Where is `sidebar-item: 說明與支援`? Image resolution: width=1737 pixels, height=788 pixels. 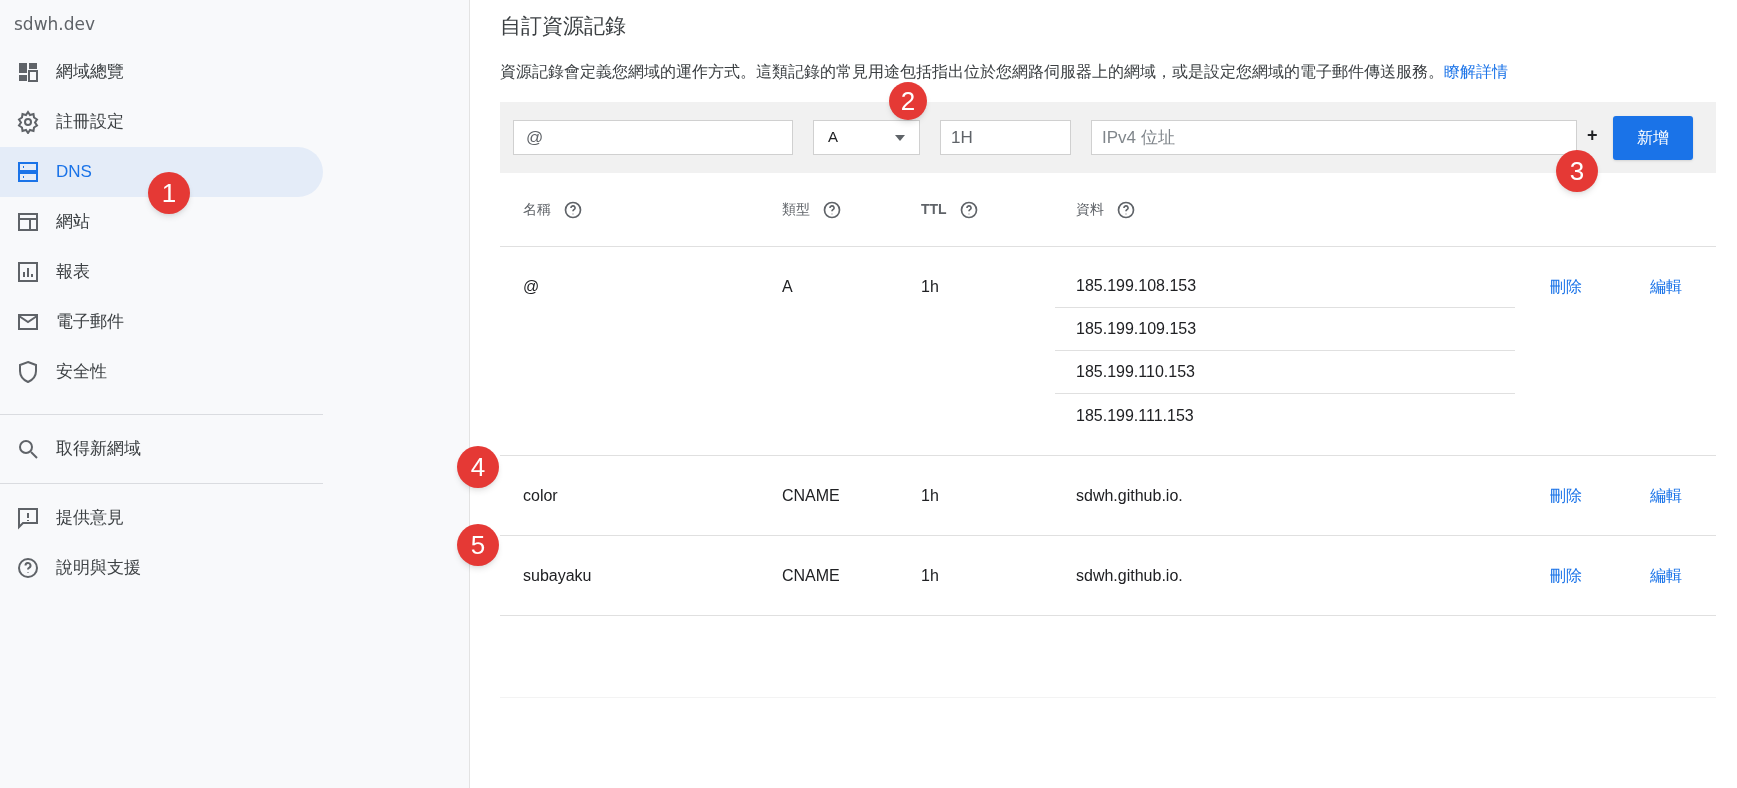 sidebar-item: 說明與支援 is located at coordinates (161, 568).